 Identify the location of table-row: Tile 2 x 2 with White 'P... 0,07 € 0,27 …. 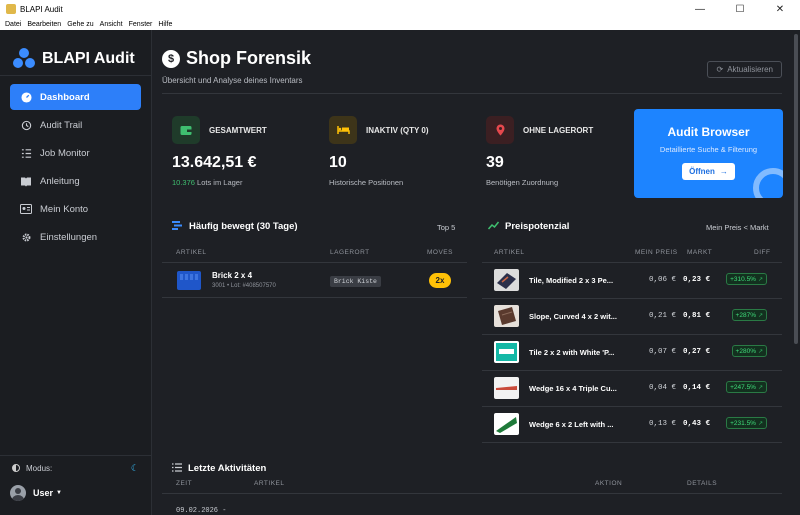
(632, 353).